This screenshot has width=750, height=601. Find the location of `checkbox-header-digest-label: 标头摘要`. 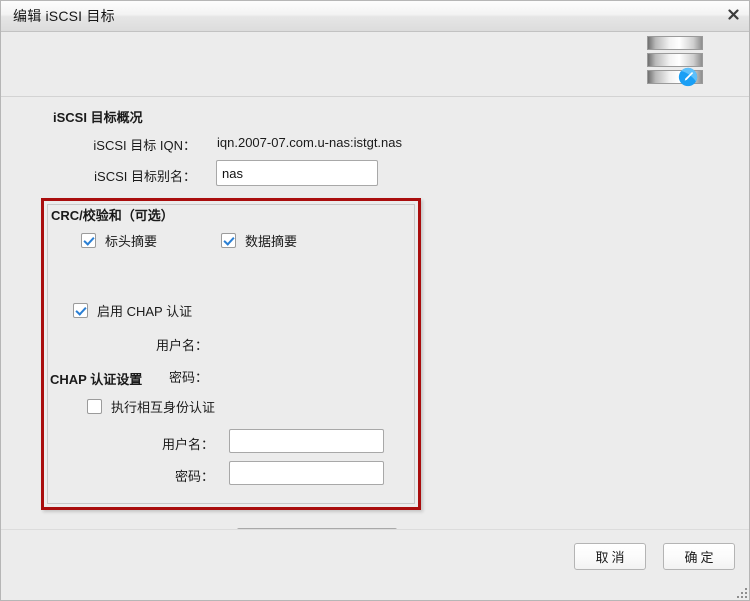

checkbox-header-digest-label: 标头摘要 is located at coordinates (131, 241).